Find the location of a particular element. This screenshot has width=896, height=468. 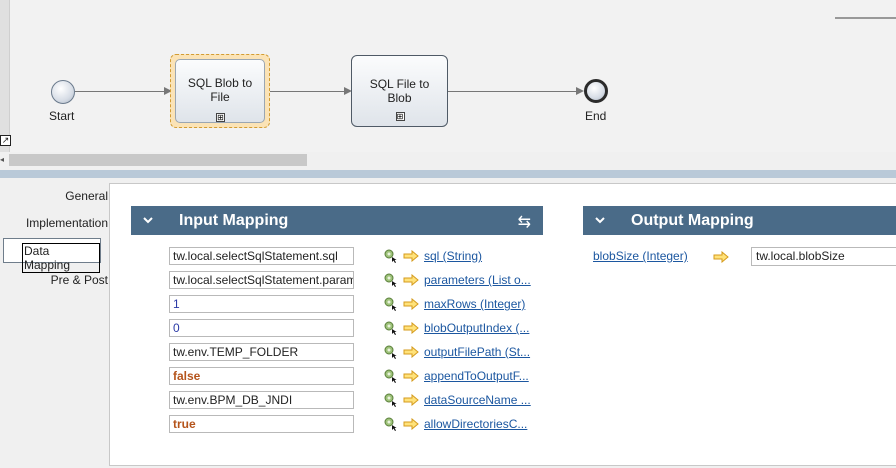

input-value-field: 0 is located at coordinates (261, 328).